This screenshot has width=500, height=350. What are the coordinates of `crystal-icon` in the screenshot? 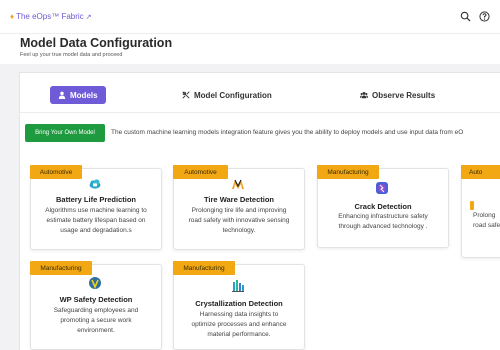 It's located at (238, 286).